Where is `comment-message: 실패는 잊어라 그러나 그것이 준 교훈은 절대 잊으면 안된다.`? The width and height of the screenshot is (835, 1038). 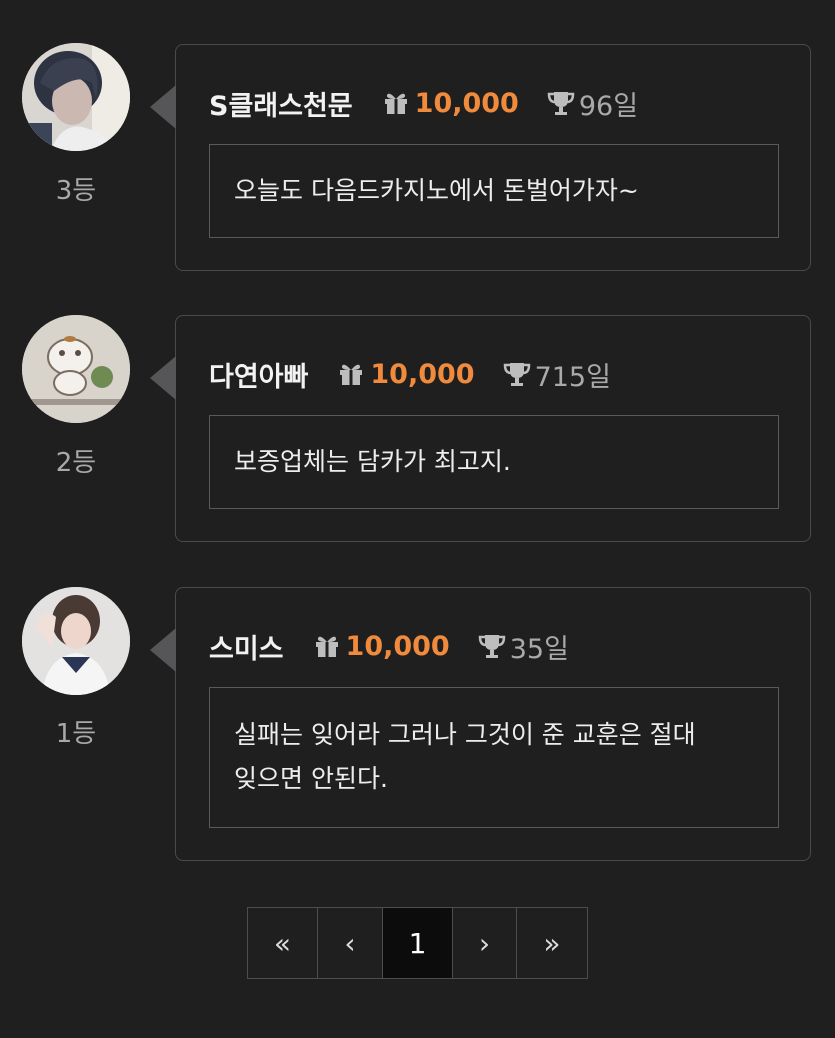
comment-message: 실패는 잊어라 그러나 그것이 준 교훈은 절대 잊으면 안된다. is located at coordinates (494, 757).